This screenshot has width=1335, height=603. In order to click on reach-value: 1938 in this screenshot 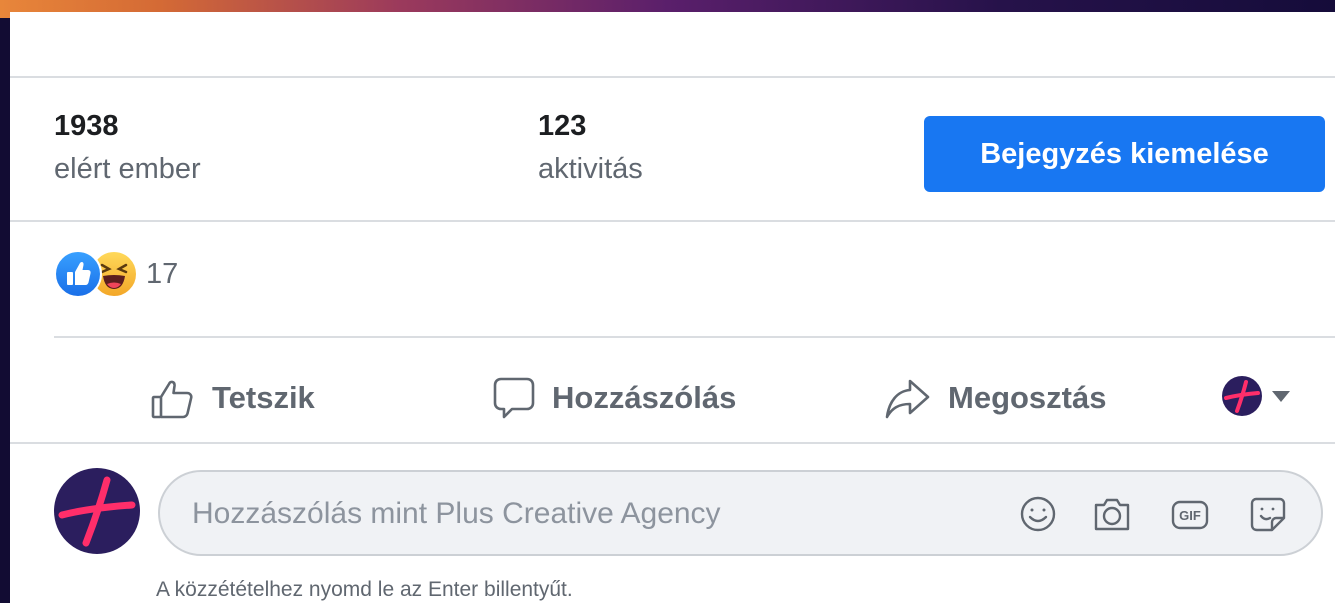, I will do `click(86, 126)`.